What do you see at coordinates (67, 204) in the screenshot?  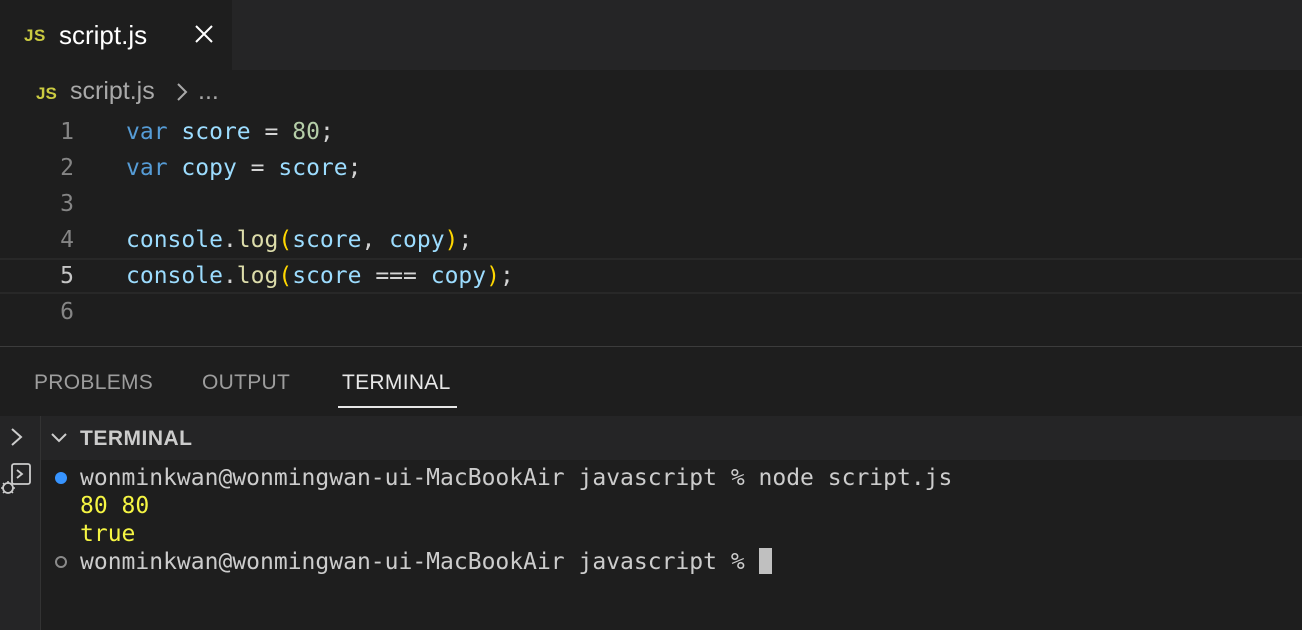 I see `line-number: 3` at bounding box center [67, 204].